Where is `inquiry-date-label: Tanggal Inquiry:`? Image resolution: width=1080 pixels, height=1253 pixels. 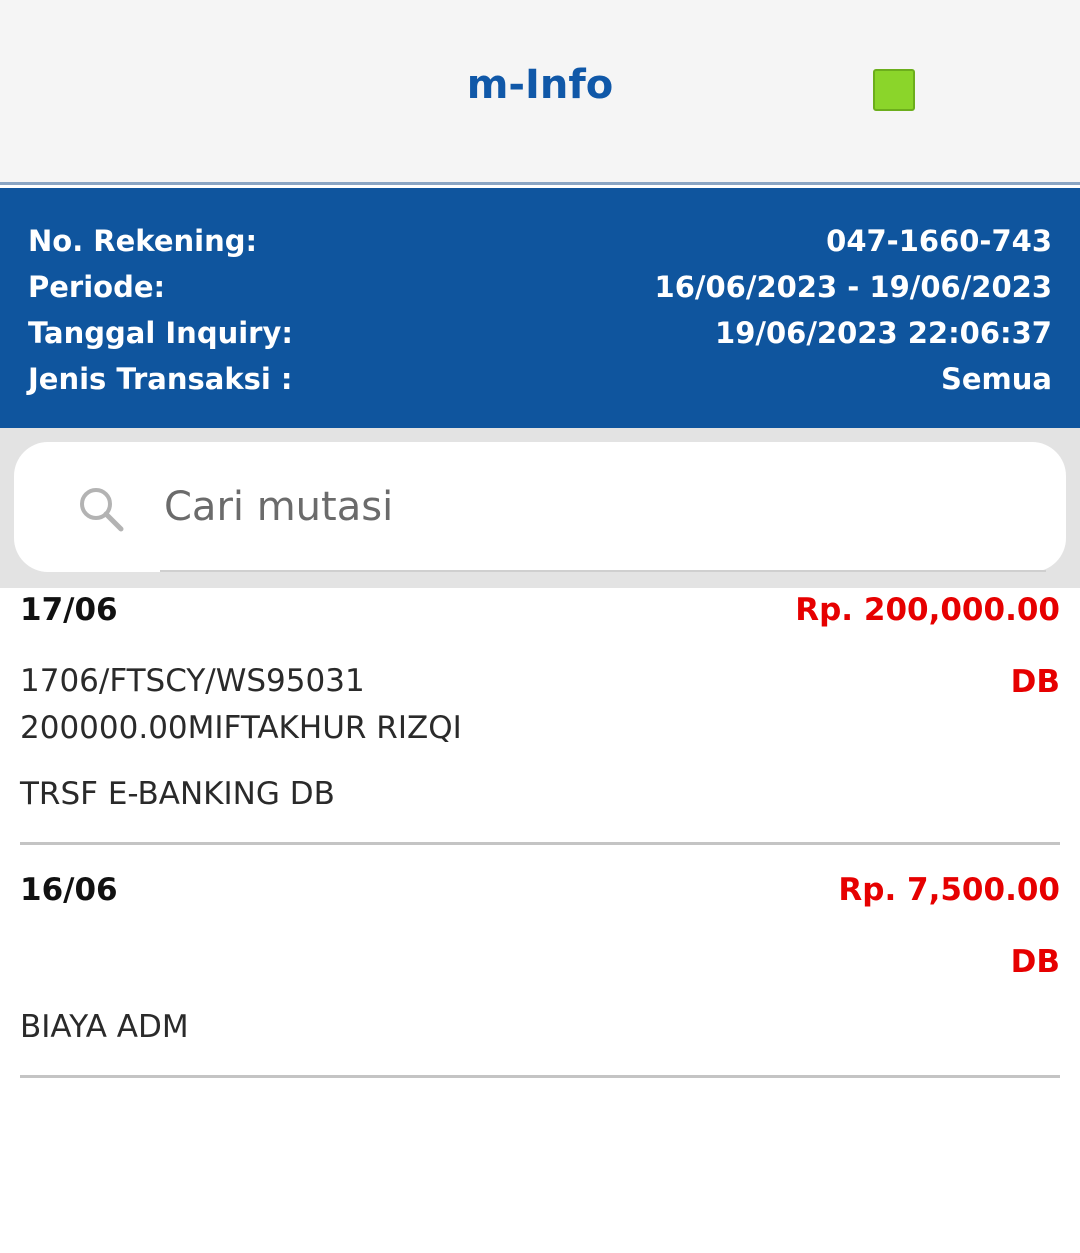
inquiry-date-label: Tanggal Inquiry: is located at coordinates (160, 333).